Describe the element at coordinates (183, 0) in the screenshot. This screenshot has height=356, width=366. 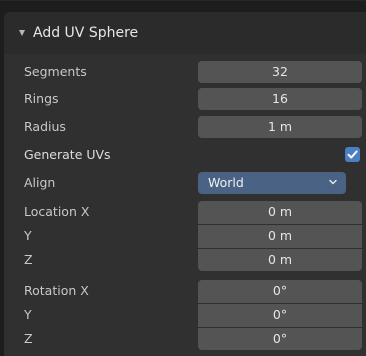
I see `viewport-grid-line` at that location.